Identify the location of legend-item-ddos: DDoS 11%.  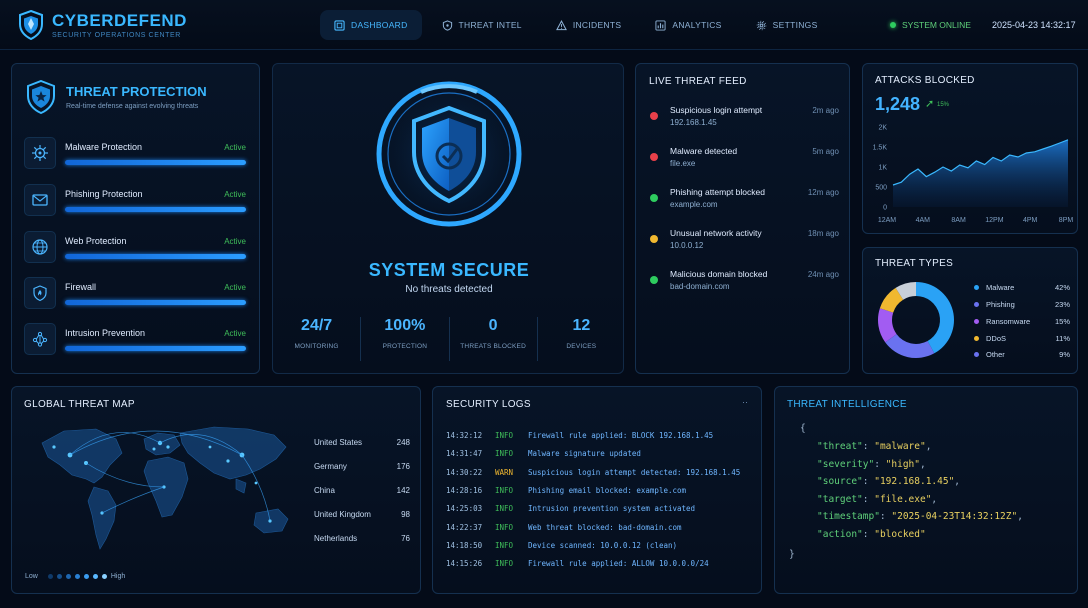
(1022, 340).